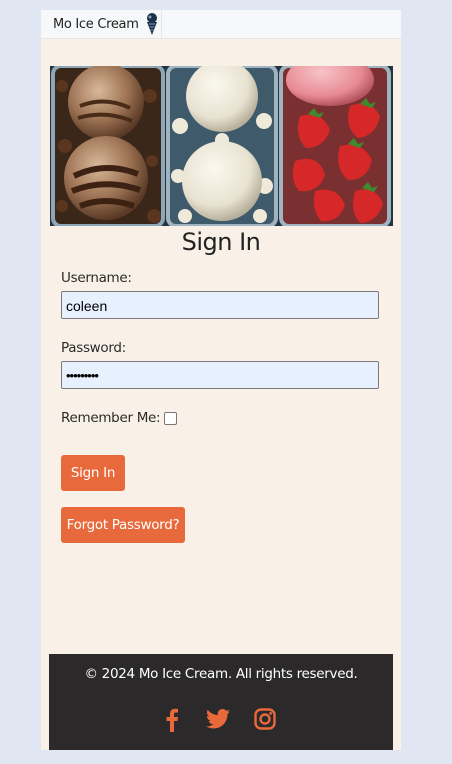  What do you see at coordinates (221, 242) in the screenshot?
I see `page-title: Sign In` at bounding box center [221, 242].